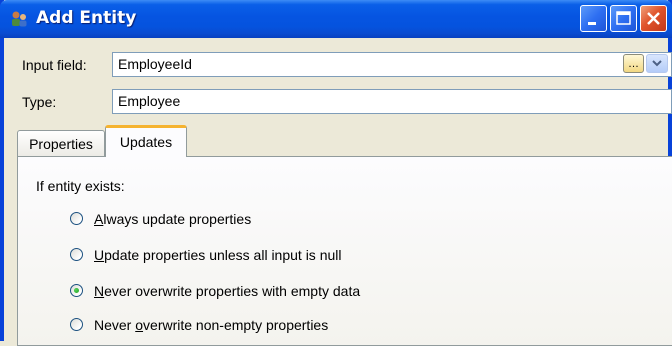 This screenshot has width=672, height=346. I want to click on input-field-dropdown-button, so click(657, 63).